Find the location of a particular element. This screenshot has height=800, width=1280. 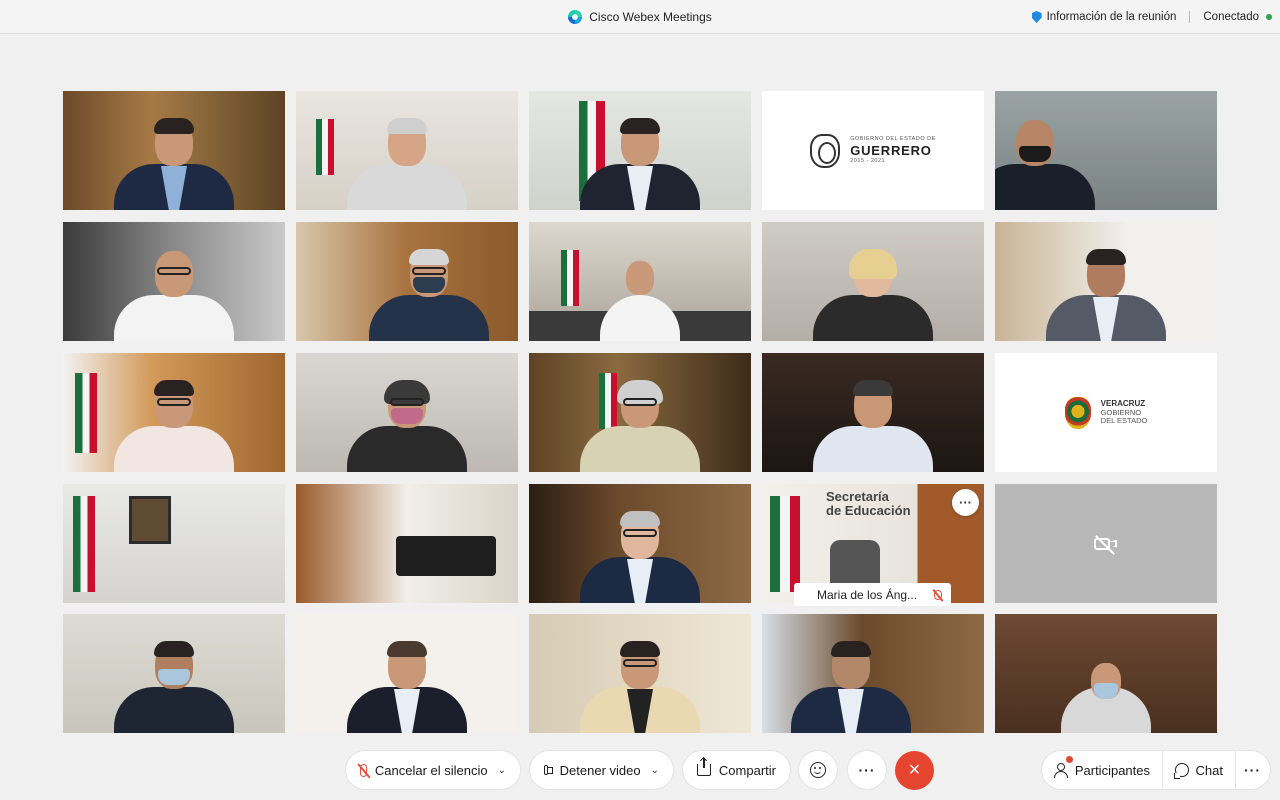

share-icon is located at coordinates (704, 767).